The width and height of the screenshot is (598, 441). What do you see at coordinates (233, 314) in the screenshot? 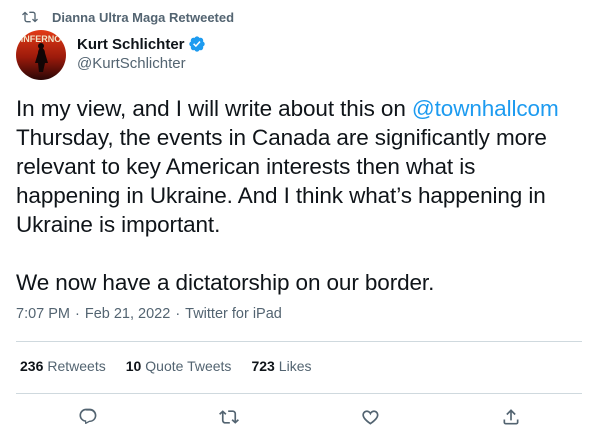
I see `tweet-source: Twitter for iPad` at bounding box center [233, 314].